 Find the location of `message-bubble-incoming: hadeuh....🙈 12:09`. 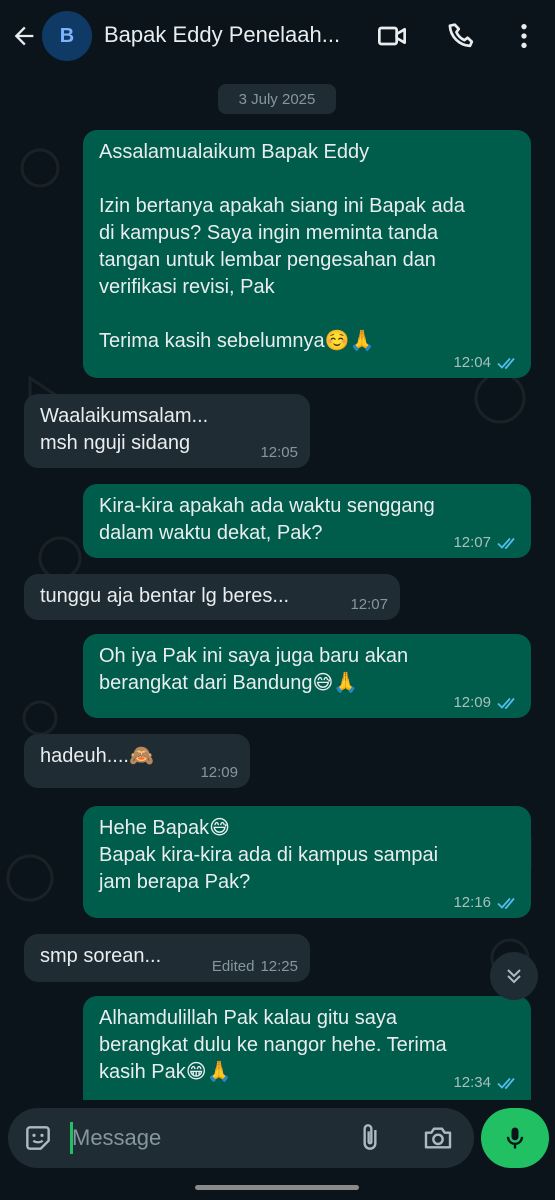

message-bubble-incoming: hadeuh....🙈 12:09 is located at coordinates (137, 761).